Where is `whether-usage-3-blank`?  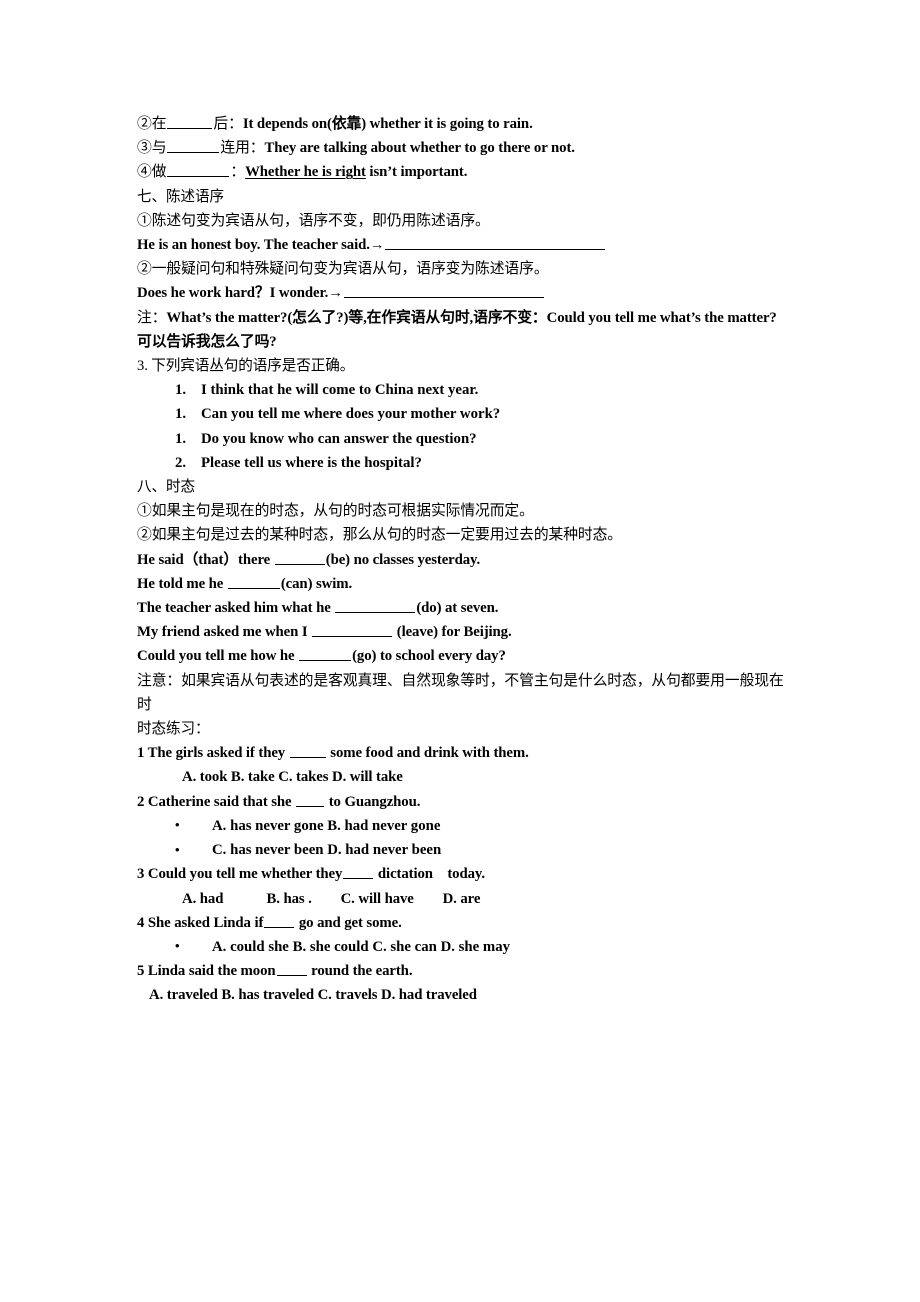 whether-usage-3-blank is located at coordinates (193, 146).